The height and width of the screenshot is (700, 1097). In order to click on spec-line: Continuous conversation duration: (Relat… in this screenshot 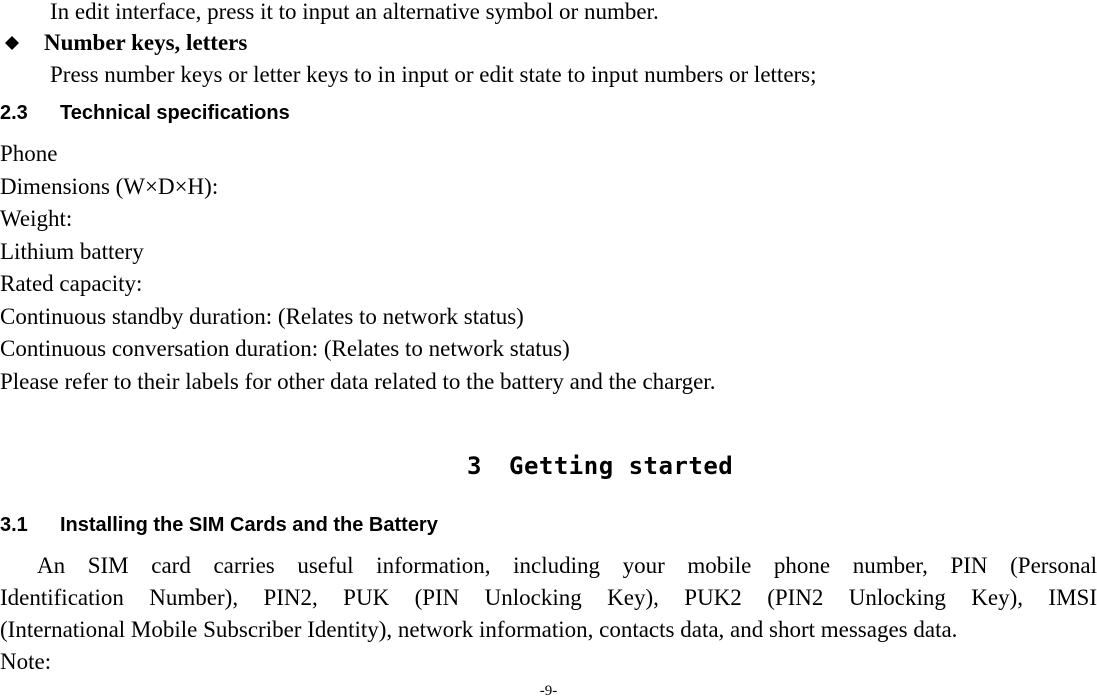, I will do `click(285, 348)`.